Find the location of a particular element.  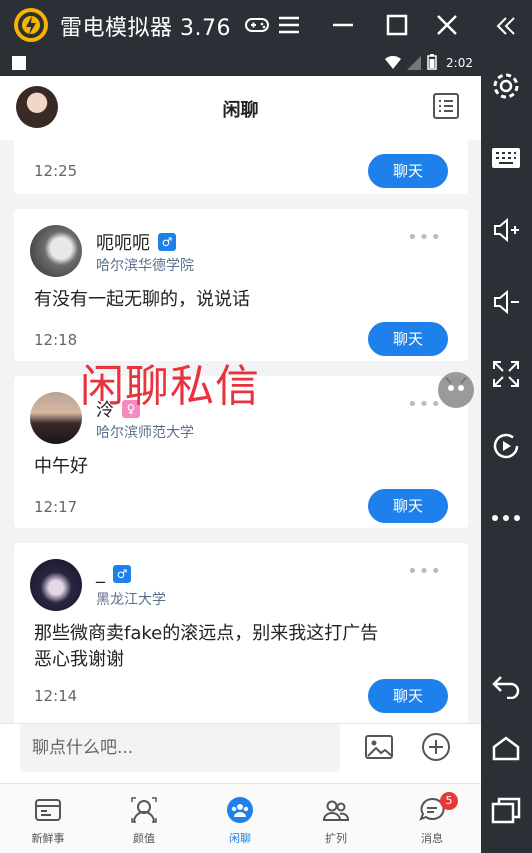

poster-name-row: _ ♂ is located at coordinates (113, 573).